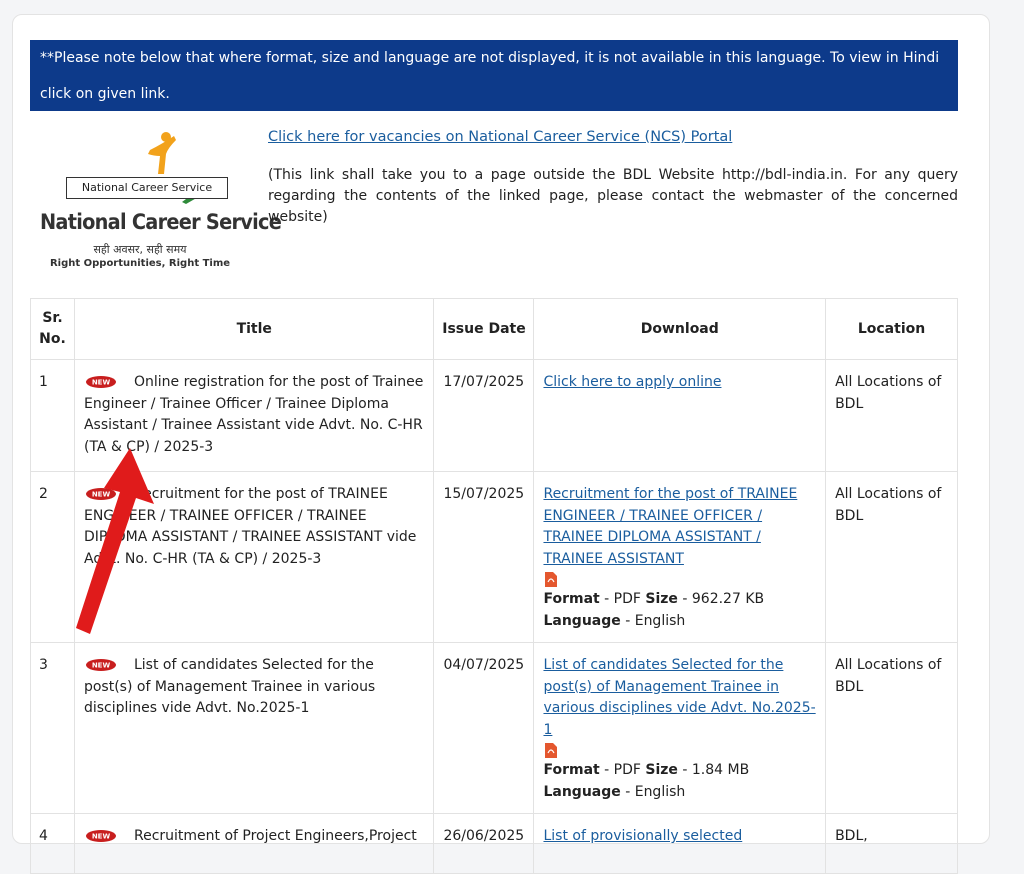 This screenshot has width=1024, height=874. What do you see at coordinates (162, 153) in the screenshot?
I see `ncs-person-icon` at bounding box center [162, 153].